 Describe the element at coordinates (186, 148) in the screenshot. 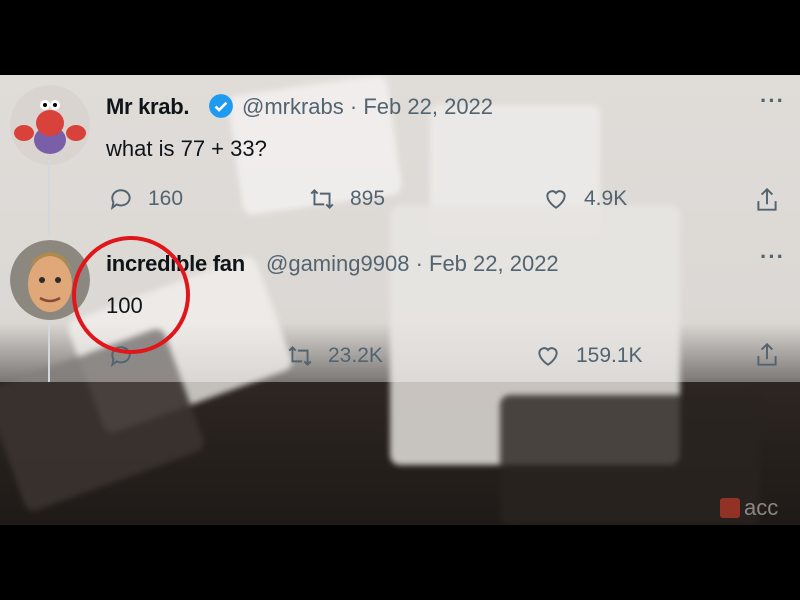

I see `tweet-text: what is 77 + 33?` at that location.